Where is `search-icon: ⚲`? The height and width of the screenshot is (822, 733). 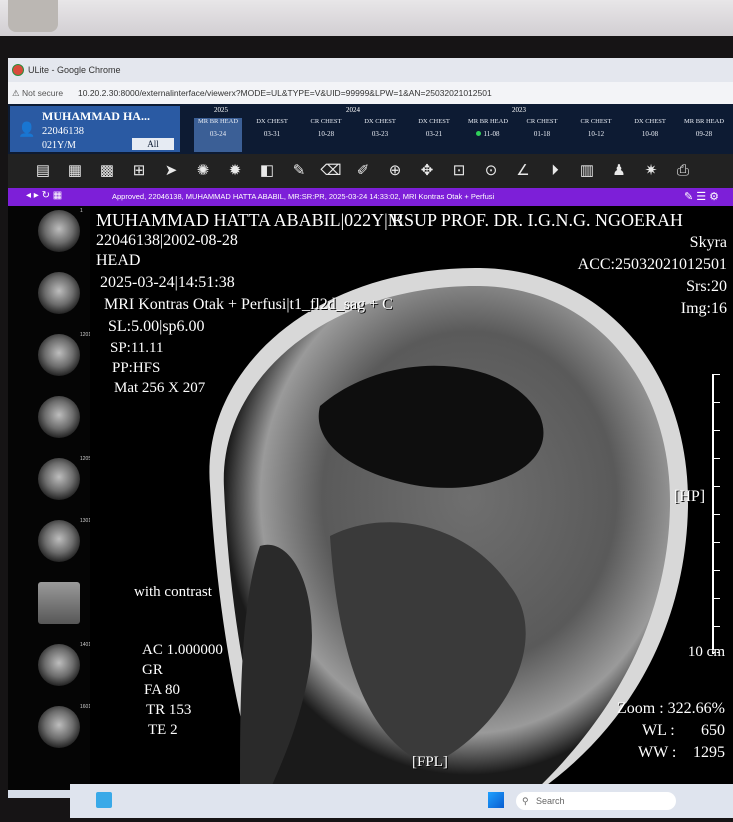
search-icon: ⚲ is located at coordinates (525, 801).